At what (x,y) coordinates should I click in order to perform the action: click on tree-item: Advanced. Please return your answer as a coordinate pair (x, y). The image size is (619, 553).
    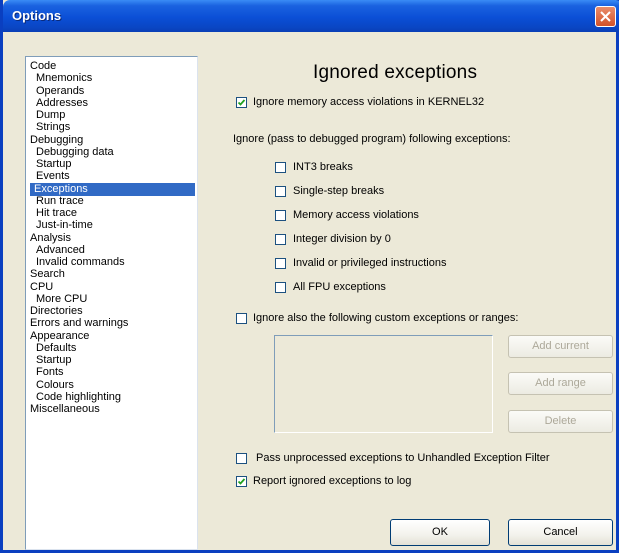
    Looking at the image, I should click on (60, 250).